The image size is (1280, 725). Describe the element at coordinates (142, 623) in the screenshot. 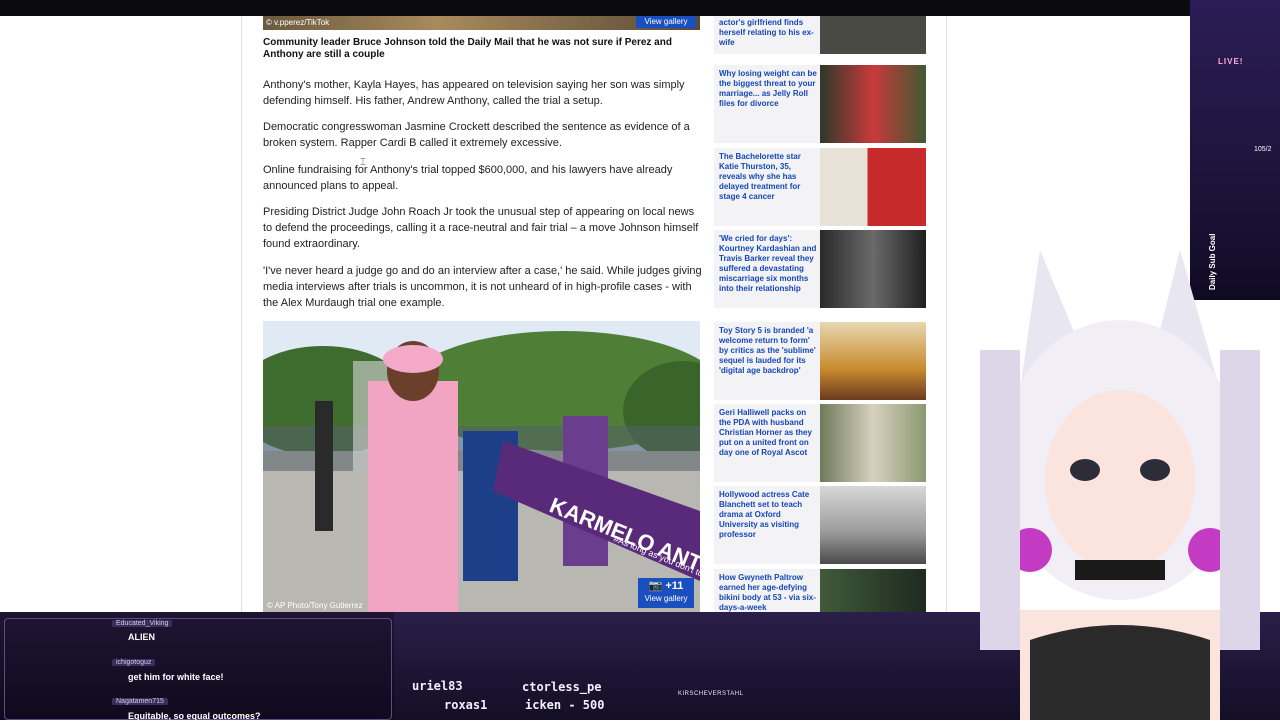

I see `chat-username: Educated_Viking` at that location.